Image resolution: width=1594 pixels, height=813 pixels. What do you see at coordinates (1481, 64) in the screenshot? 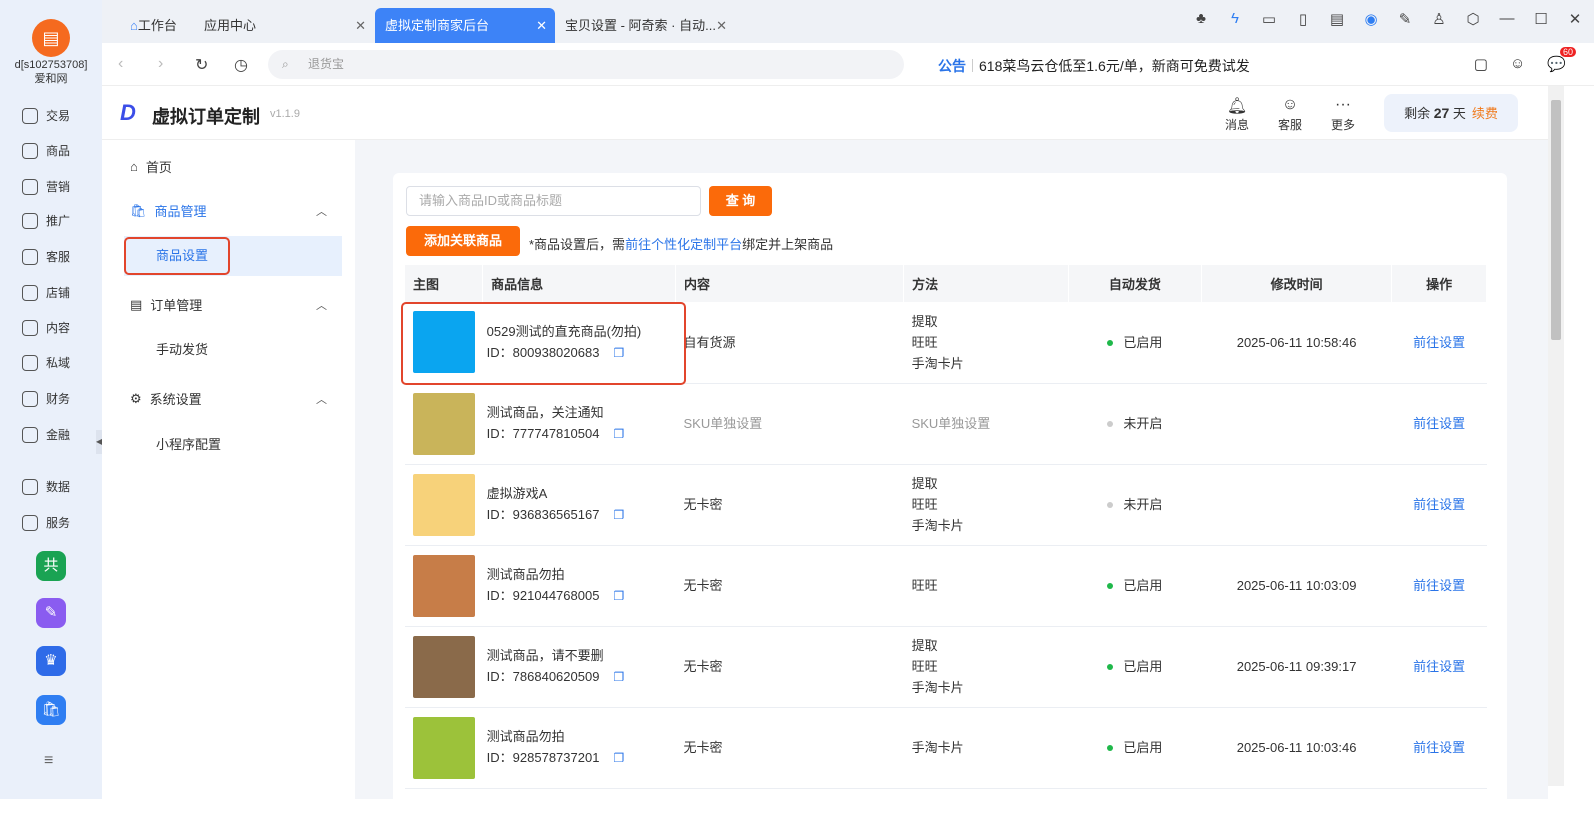
I see `document-icon: ▢` at bounding box center [1481, 64].